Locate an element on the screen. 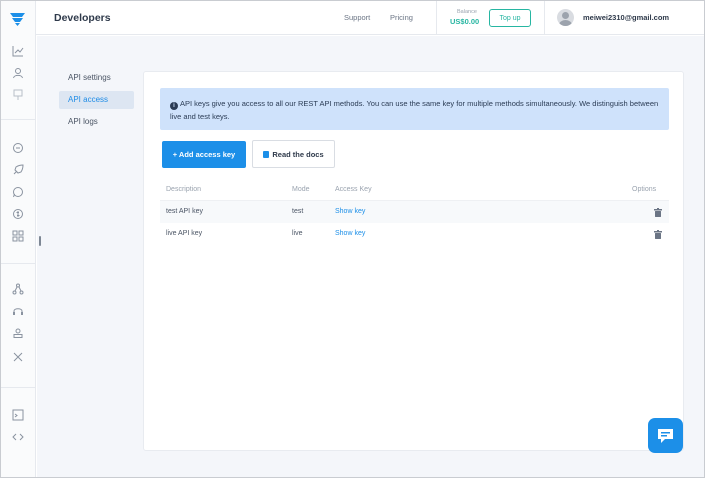  pin-icon is located at coordinates (18, 95).